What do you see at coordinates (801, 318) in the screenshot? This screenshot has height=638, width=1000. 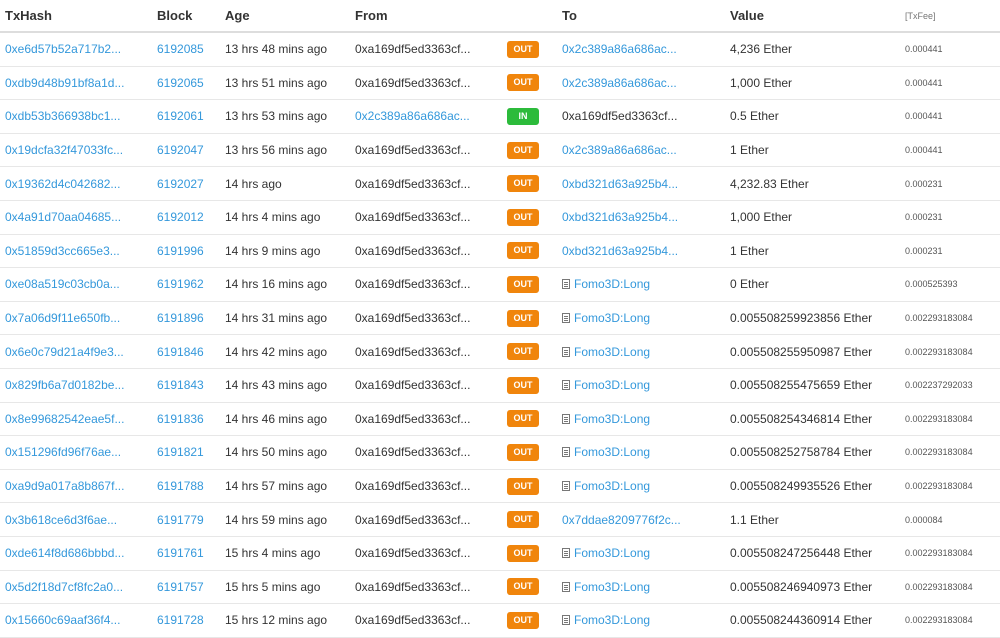 I see `tx-value: 0.005508259923856 Ether` at bounding box center [801, 318].